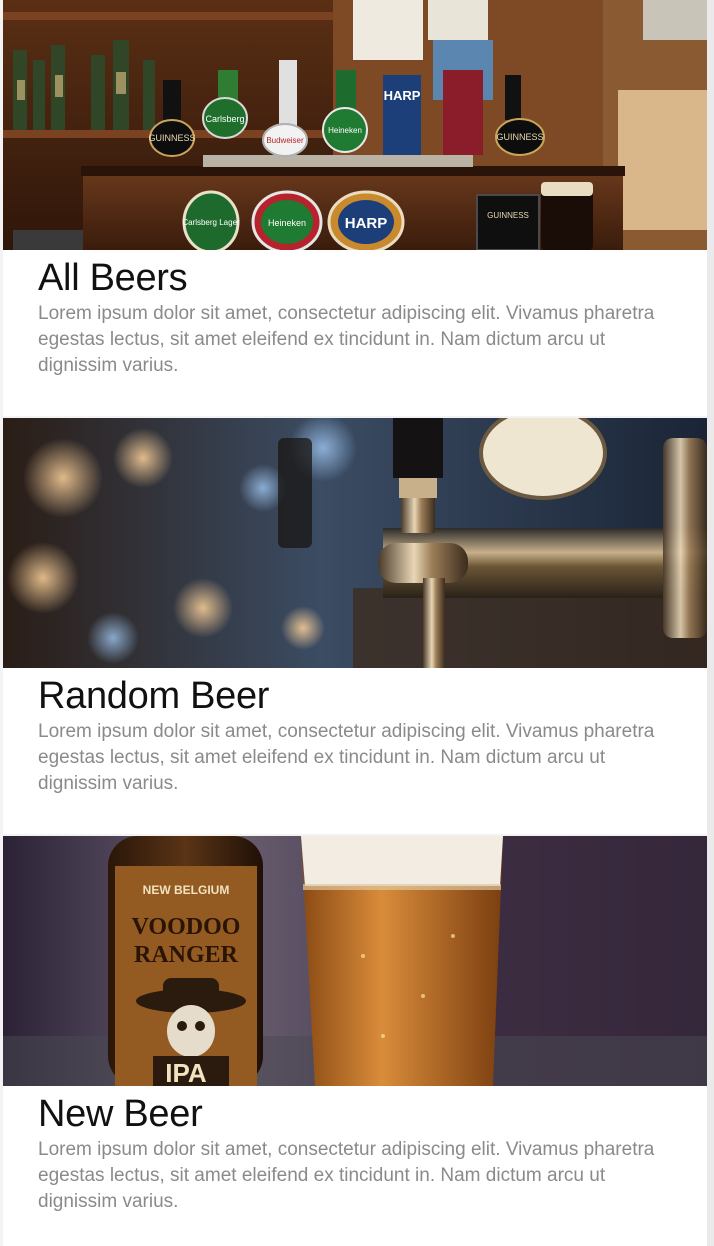  What do you see at coordinates (508, 215) in the screenshot?
I see `badge-label-guinness: GUINNESS` at bounding box center [508, 215].